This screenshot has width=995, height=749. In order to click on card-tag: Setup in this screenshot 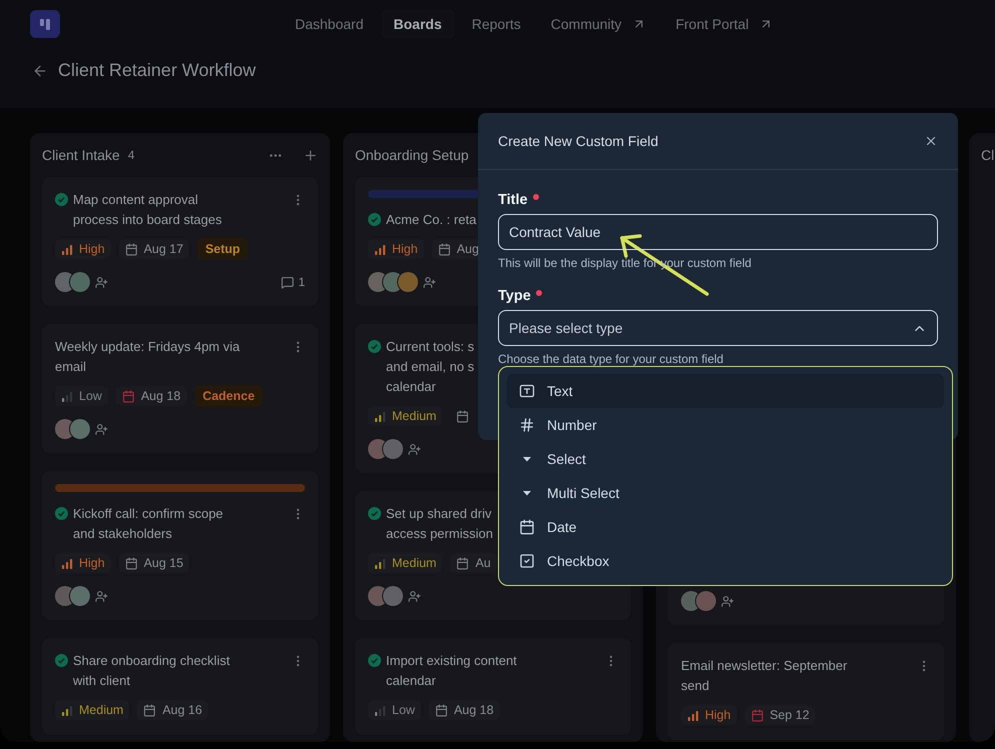, I will do `click(222, 249)`.